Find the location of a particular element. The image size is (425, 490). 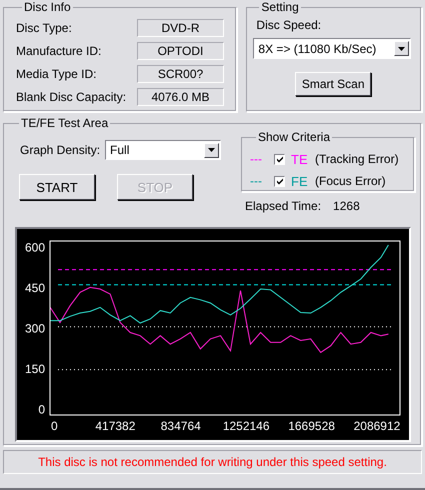

field-label: Disc Speed: is located at coordinates (289, 25).